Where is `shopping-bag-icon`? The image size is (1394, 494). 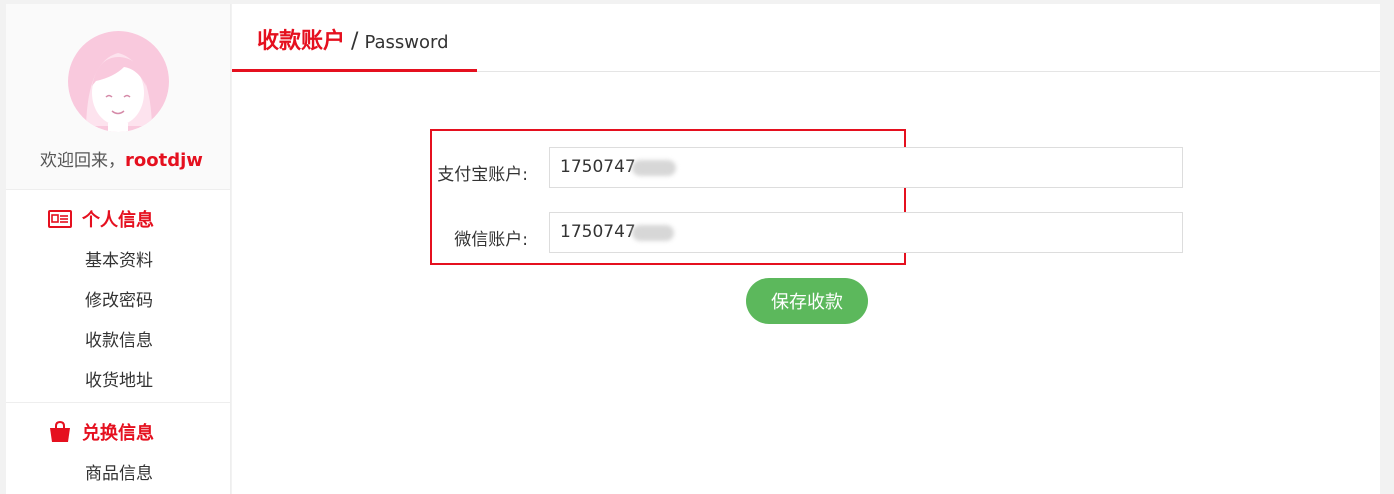 shopping-bag-icon is located at coordinates (60, 431).